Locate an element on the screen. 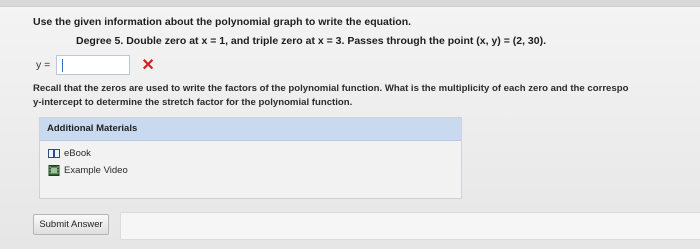  answer-label: y = is located at coordinates (43, 65).